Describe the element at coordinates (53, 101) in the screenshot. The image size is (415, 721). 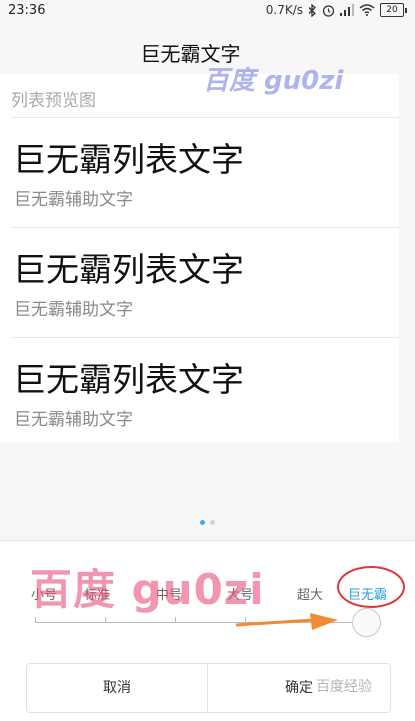
I see `preview-header: 列表预览图` at that location.